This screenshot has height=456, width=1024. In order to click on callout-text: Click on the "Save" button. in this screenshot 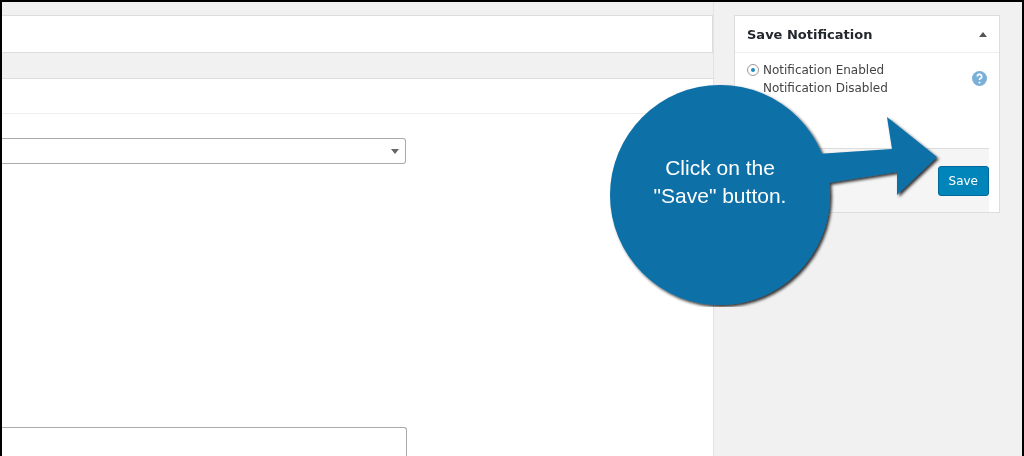, I will do `click(720, 182)`.